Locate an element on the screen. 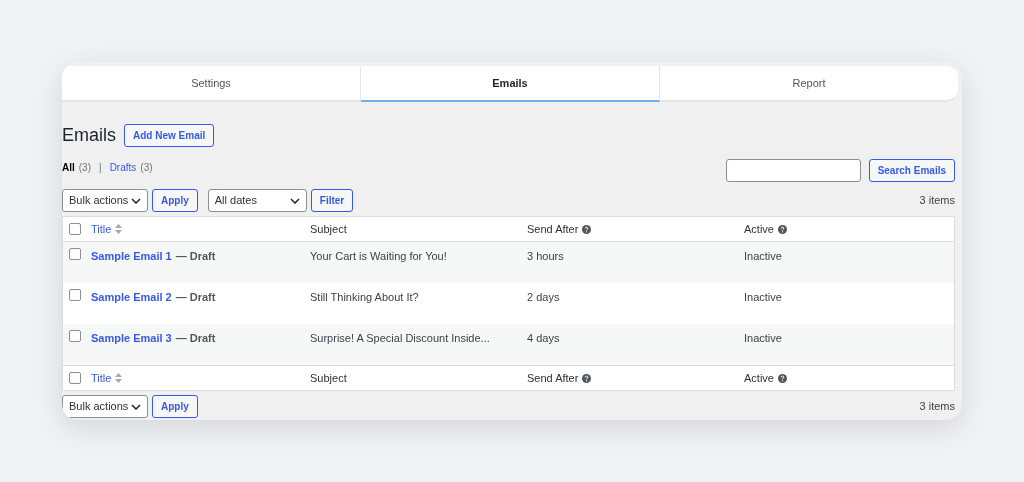 The image size is (1024, 482). search-field is located at coordinates (793, 170).